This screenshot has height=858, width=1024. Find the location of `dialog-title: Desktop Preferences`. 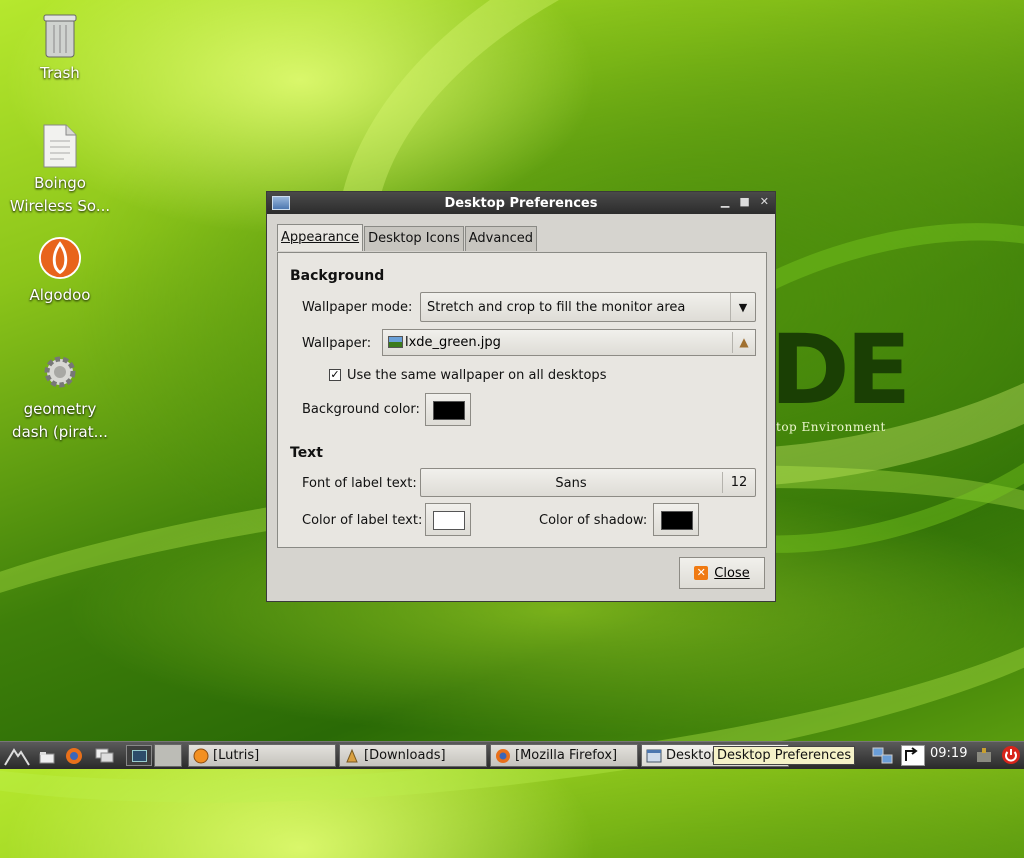

dialog-title: Desktop Preferences is located at coordinates (521, 203).